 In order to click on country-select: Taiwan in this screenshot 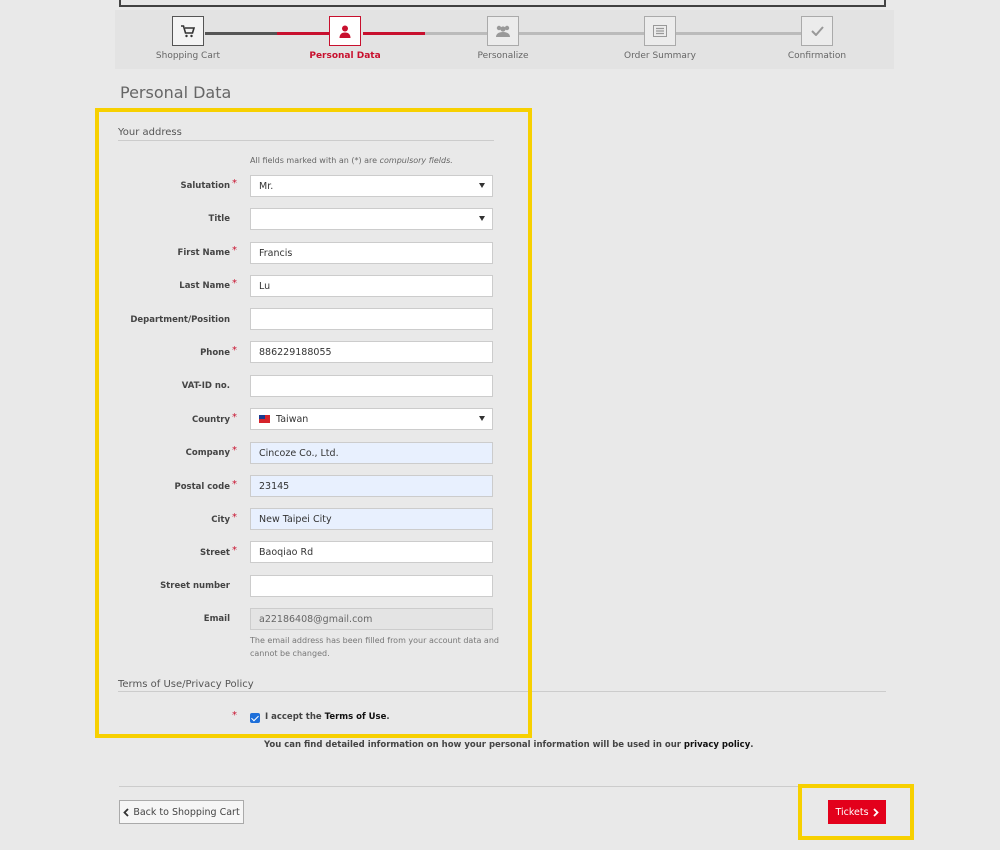, I will do `click(371, 419)`.